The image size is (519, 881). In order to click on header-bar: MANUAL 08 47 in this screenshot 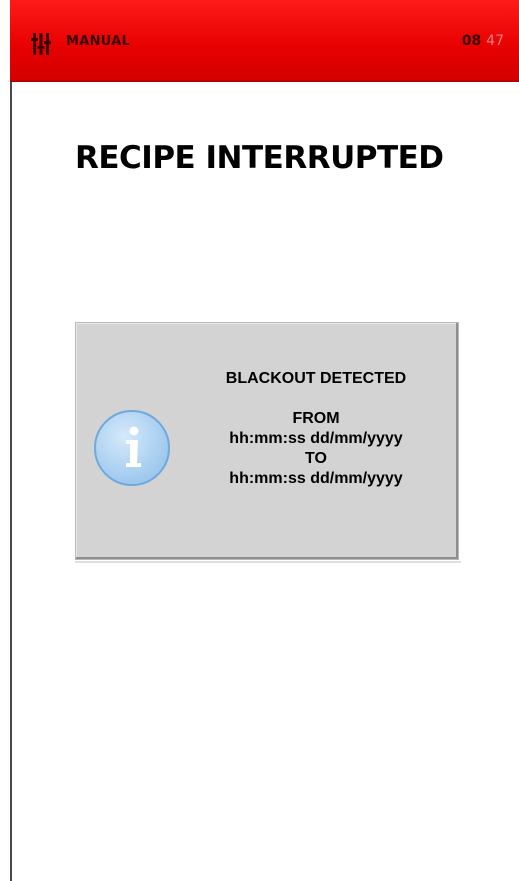, I will do `click(264, 41)`.